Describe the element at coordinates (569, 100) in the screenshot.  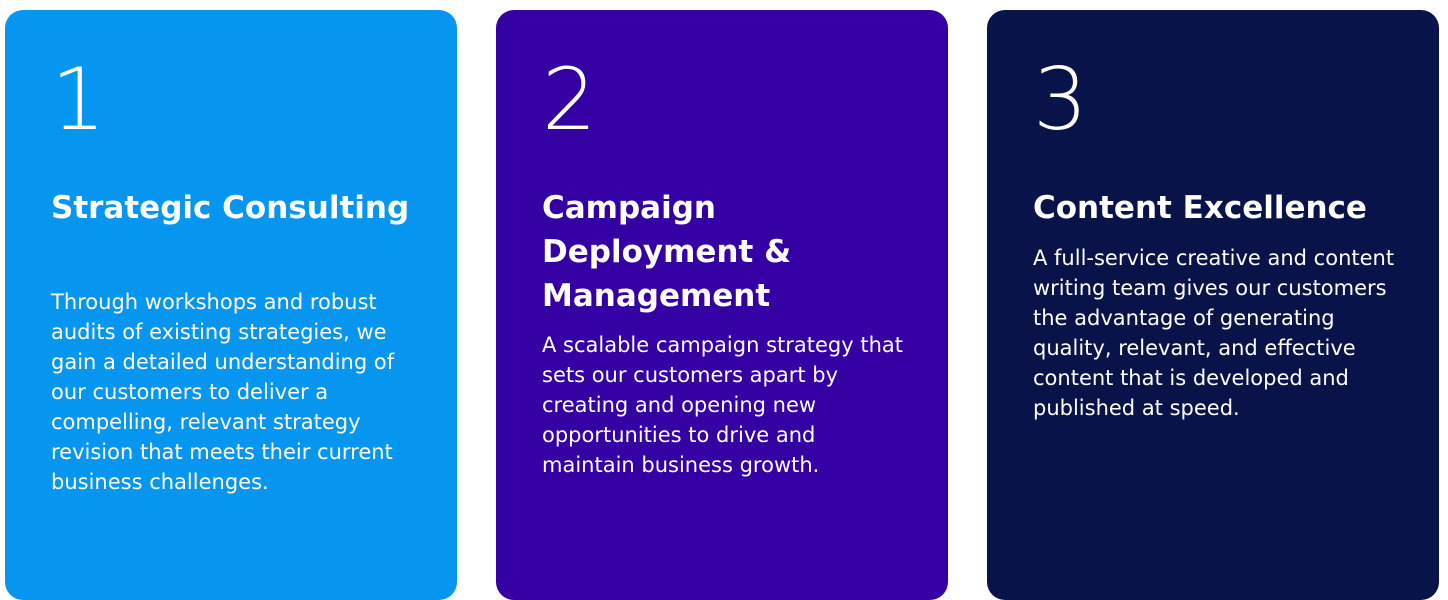
I see `card-number: 2` at that location.